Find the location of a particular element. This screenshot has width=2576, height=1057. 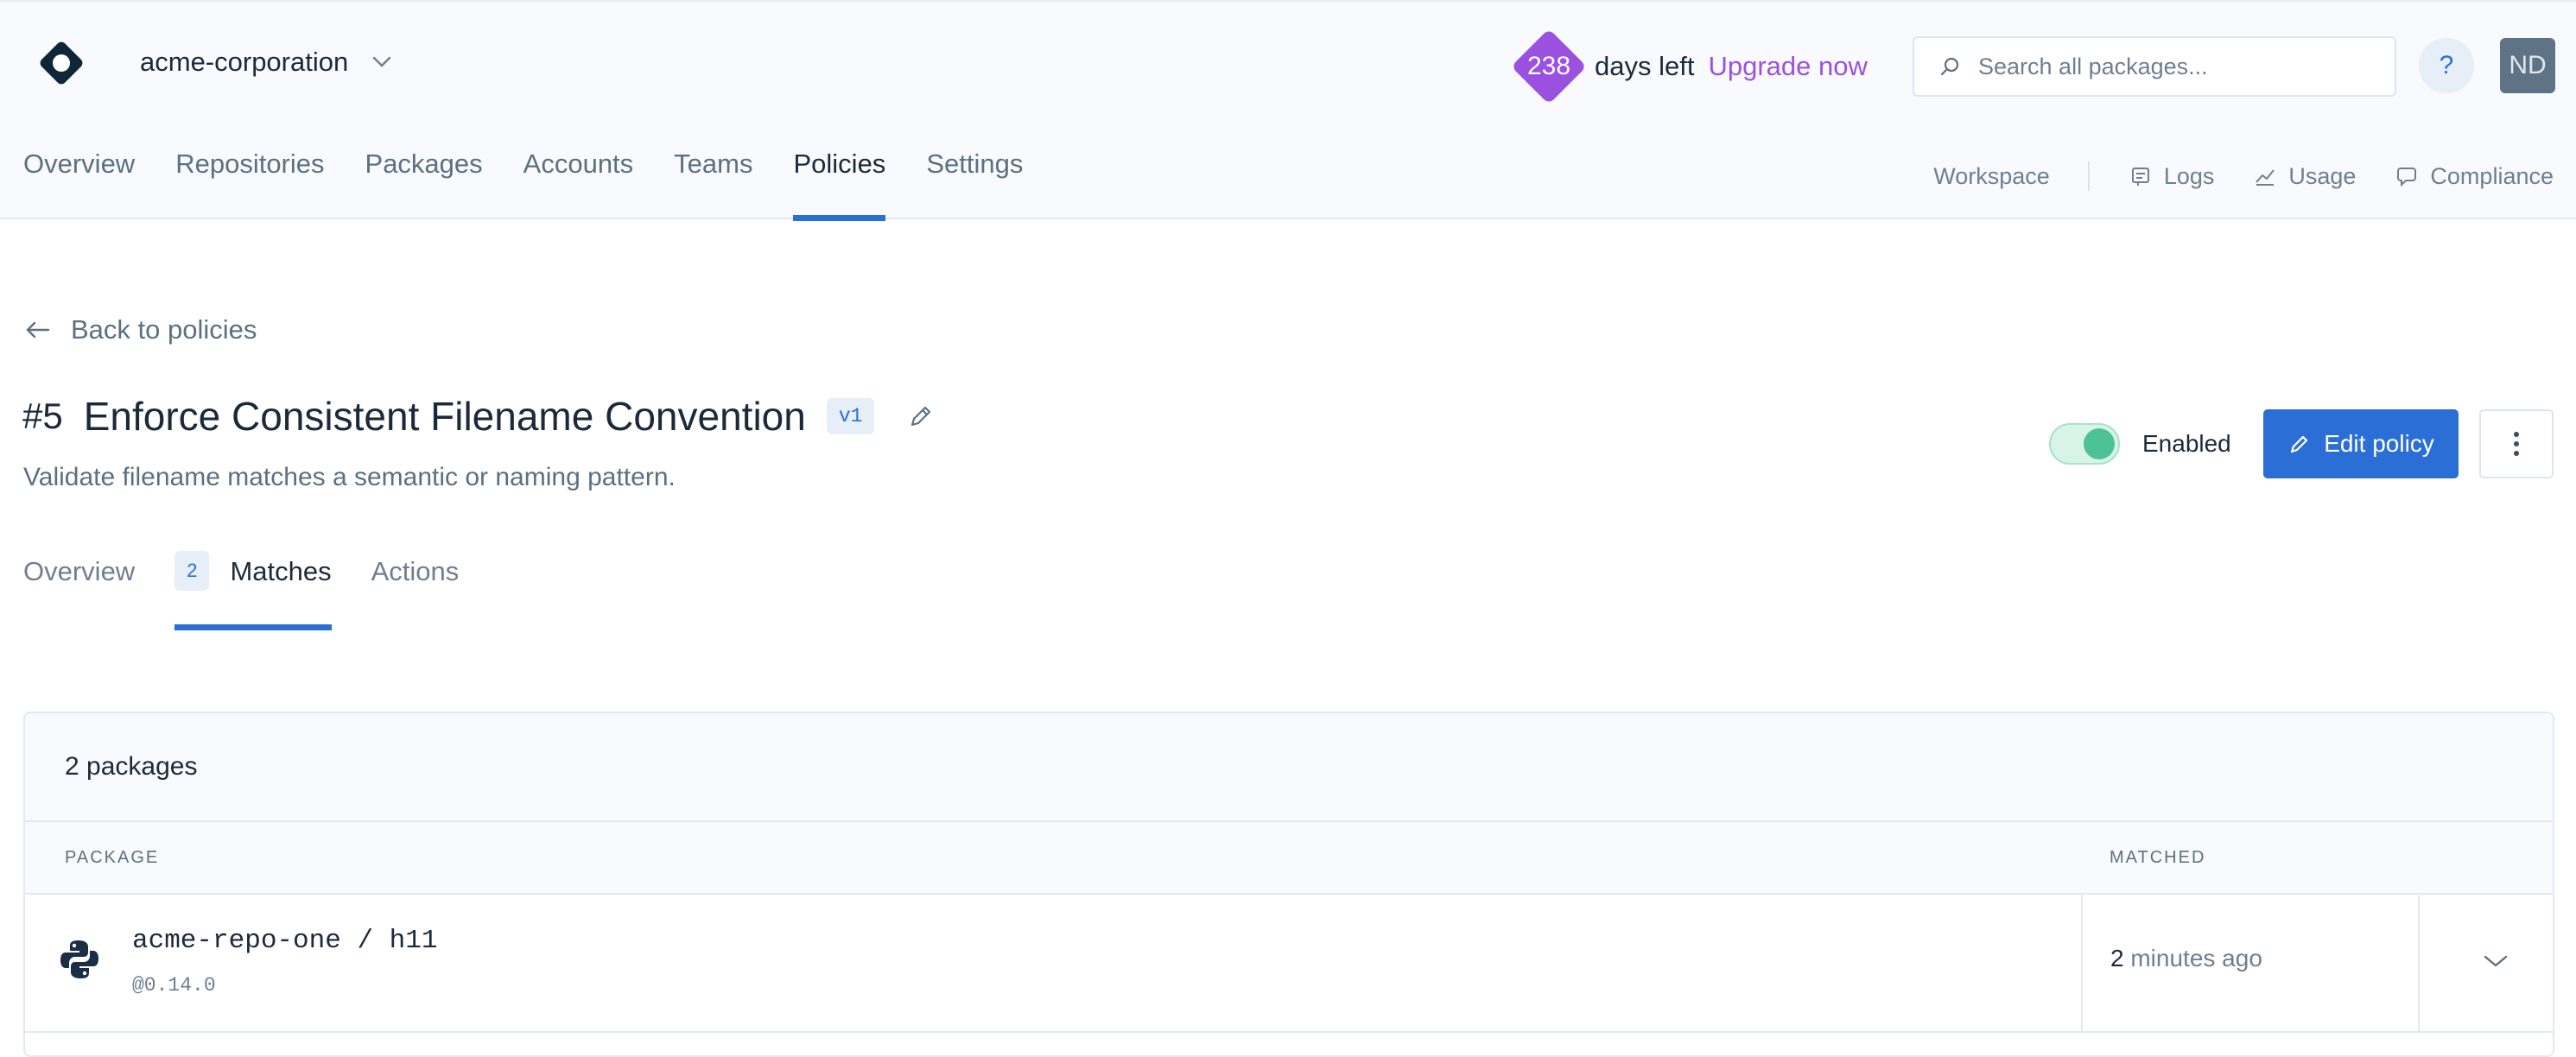

arrow-left-icon is located at coordinates (38, 330).